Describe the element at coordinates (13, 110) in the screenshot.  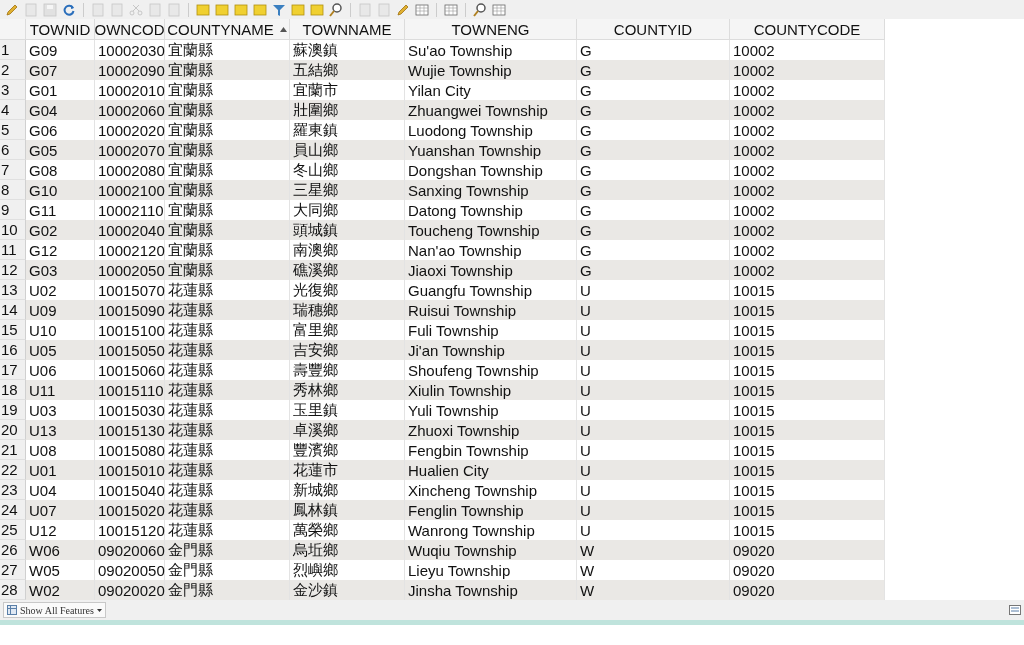
I see `row-header: 4` at that location.